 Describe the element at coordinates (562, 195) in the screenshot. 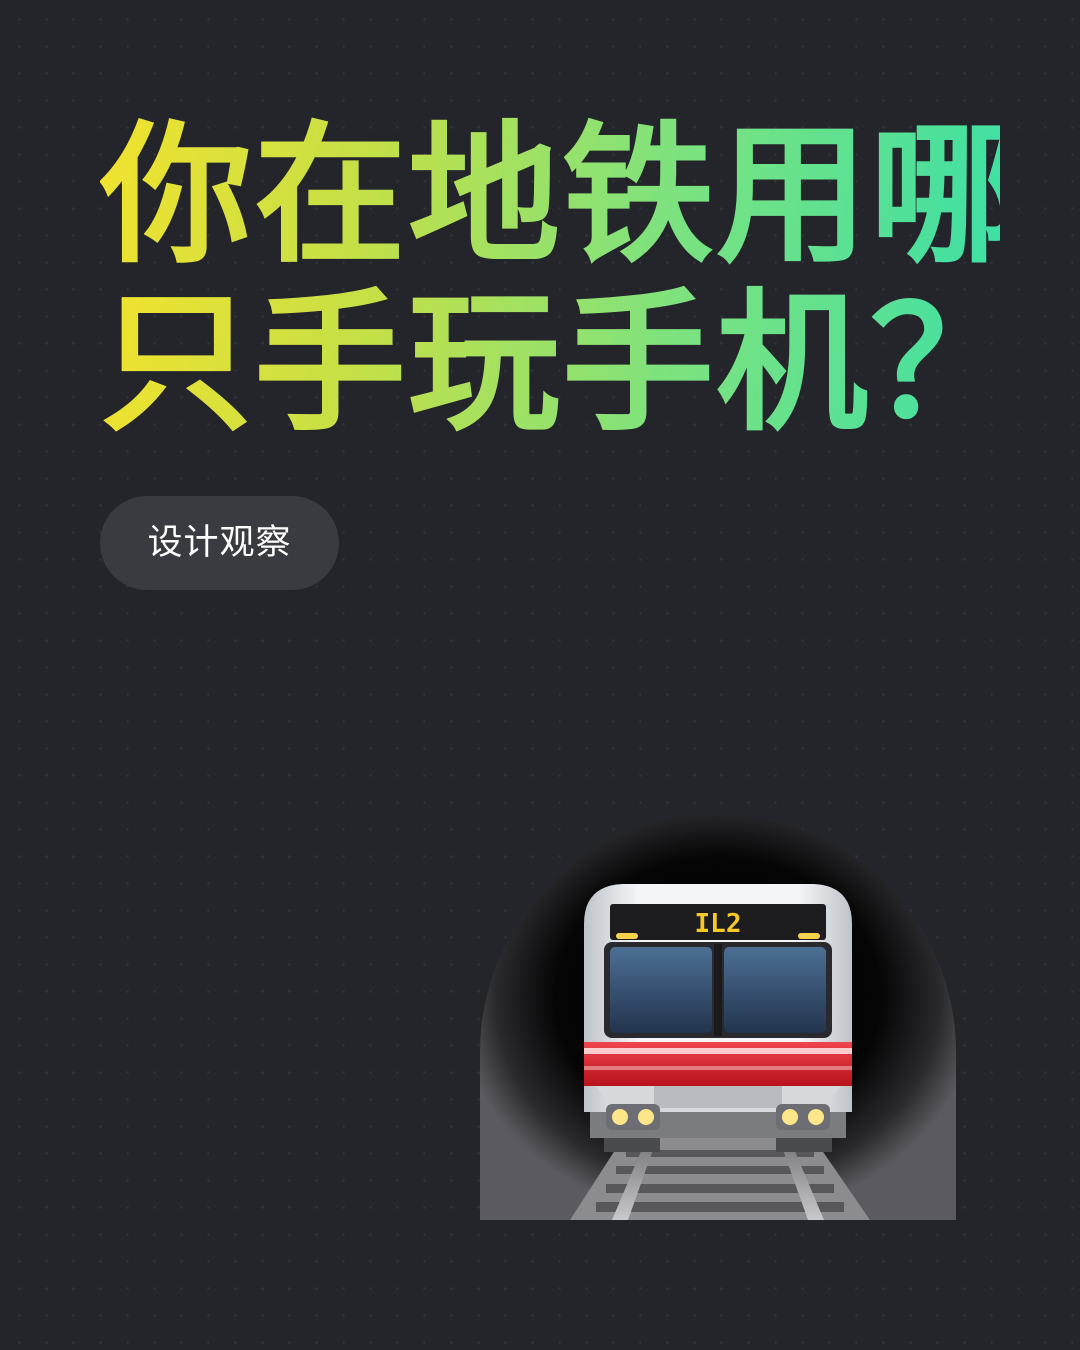

I see `headline-line-1: 你在地铁用哪` at that location.